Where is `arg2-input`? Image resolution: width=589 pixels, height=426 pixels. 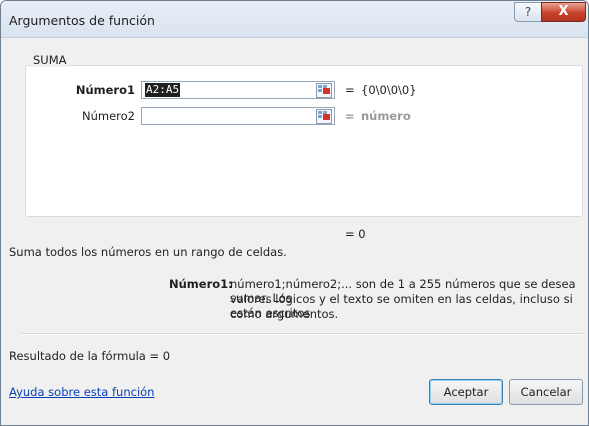
arg2-input is located at coordinates (238, 116).